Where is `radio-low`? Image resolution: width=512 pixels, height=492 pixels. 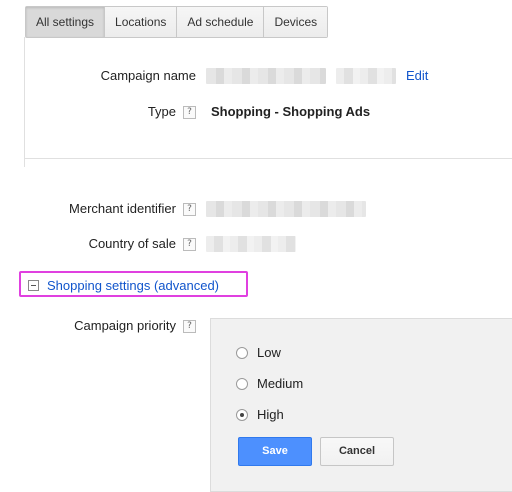
radio-low is located at coordinates (242, 352).